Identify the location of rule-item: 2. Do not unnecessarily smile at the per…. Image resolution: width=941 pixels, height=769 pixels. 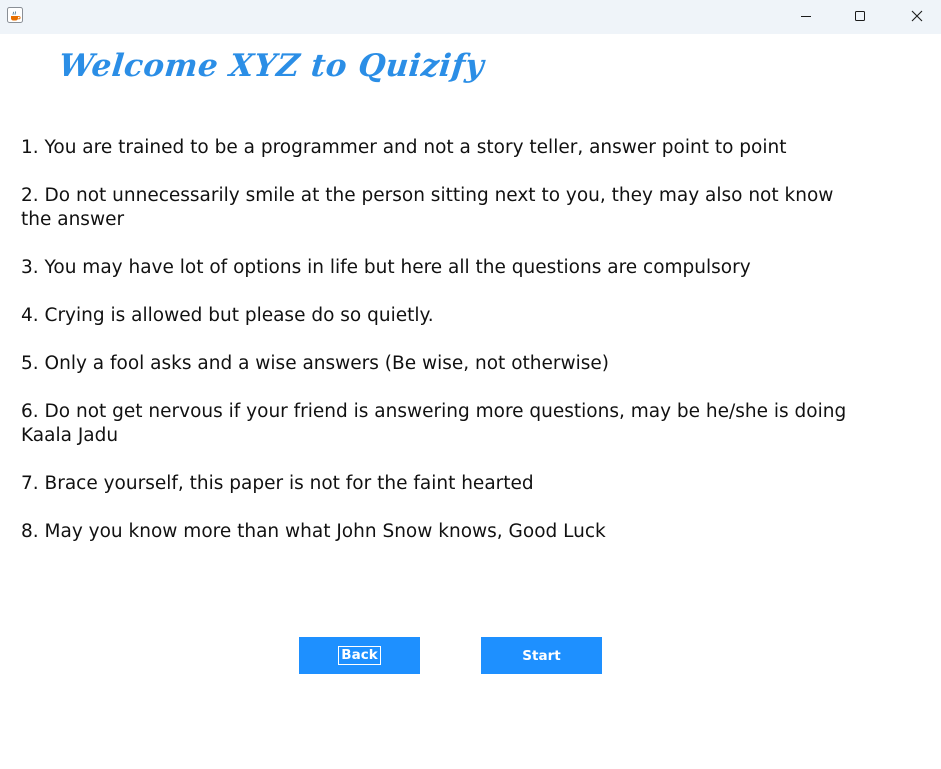
(427, 207).